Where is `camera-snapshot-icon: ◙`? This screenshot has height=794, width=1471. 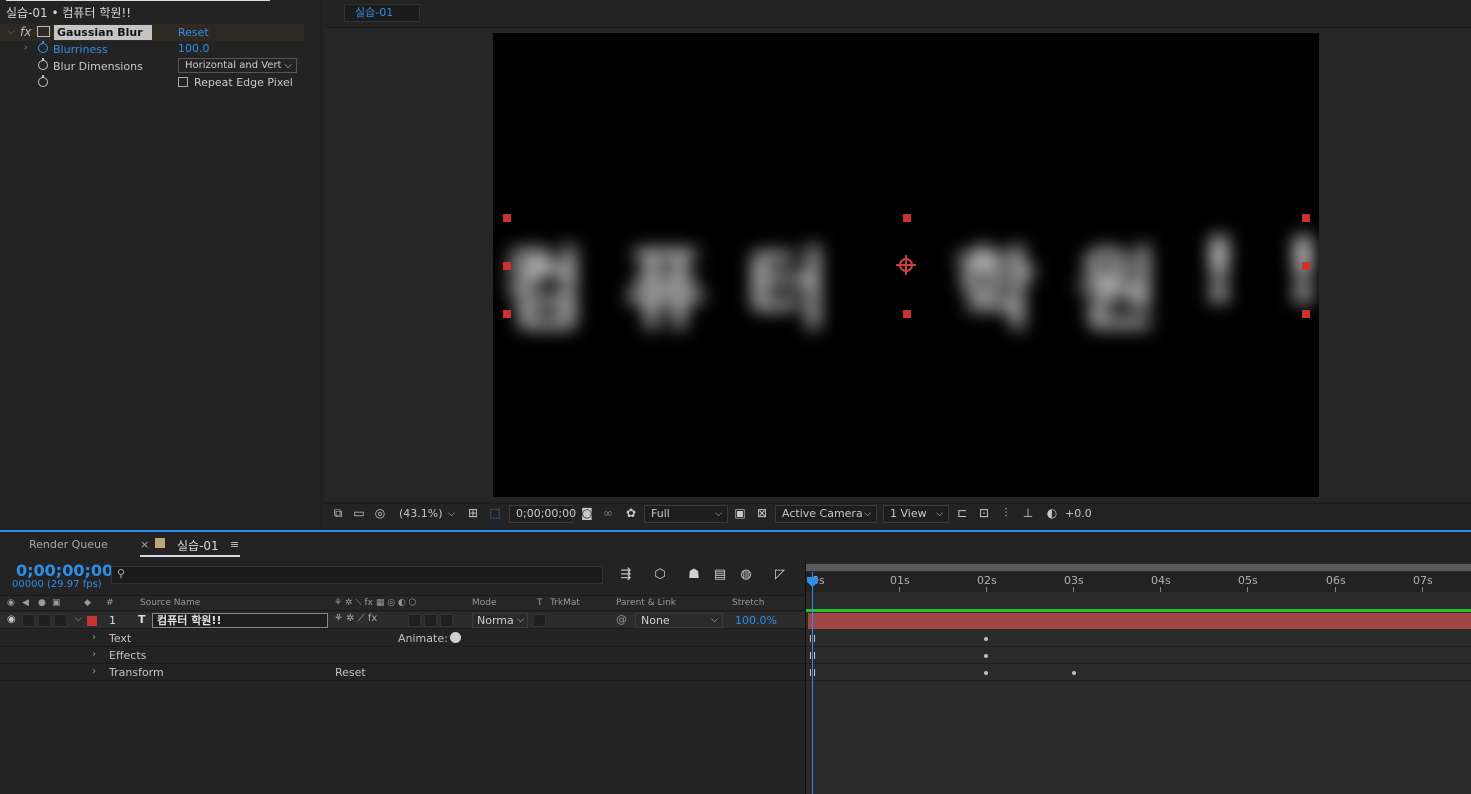
camera-snapshot-icon: ◙ is located at coordinates (587, 513).